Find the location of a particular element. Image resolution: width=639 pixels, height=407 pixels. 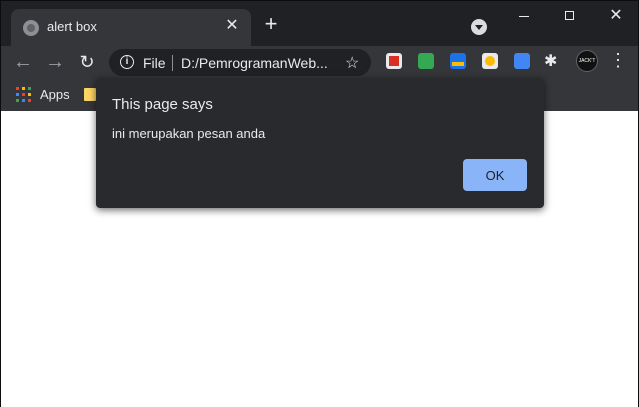

profile-avatar: JACK'T ZACK is located at coordinates (587, 67).